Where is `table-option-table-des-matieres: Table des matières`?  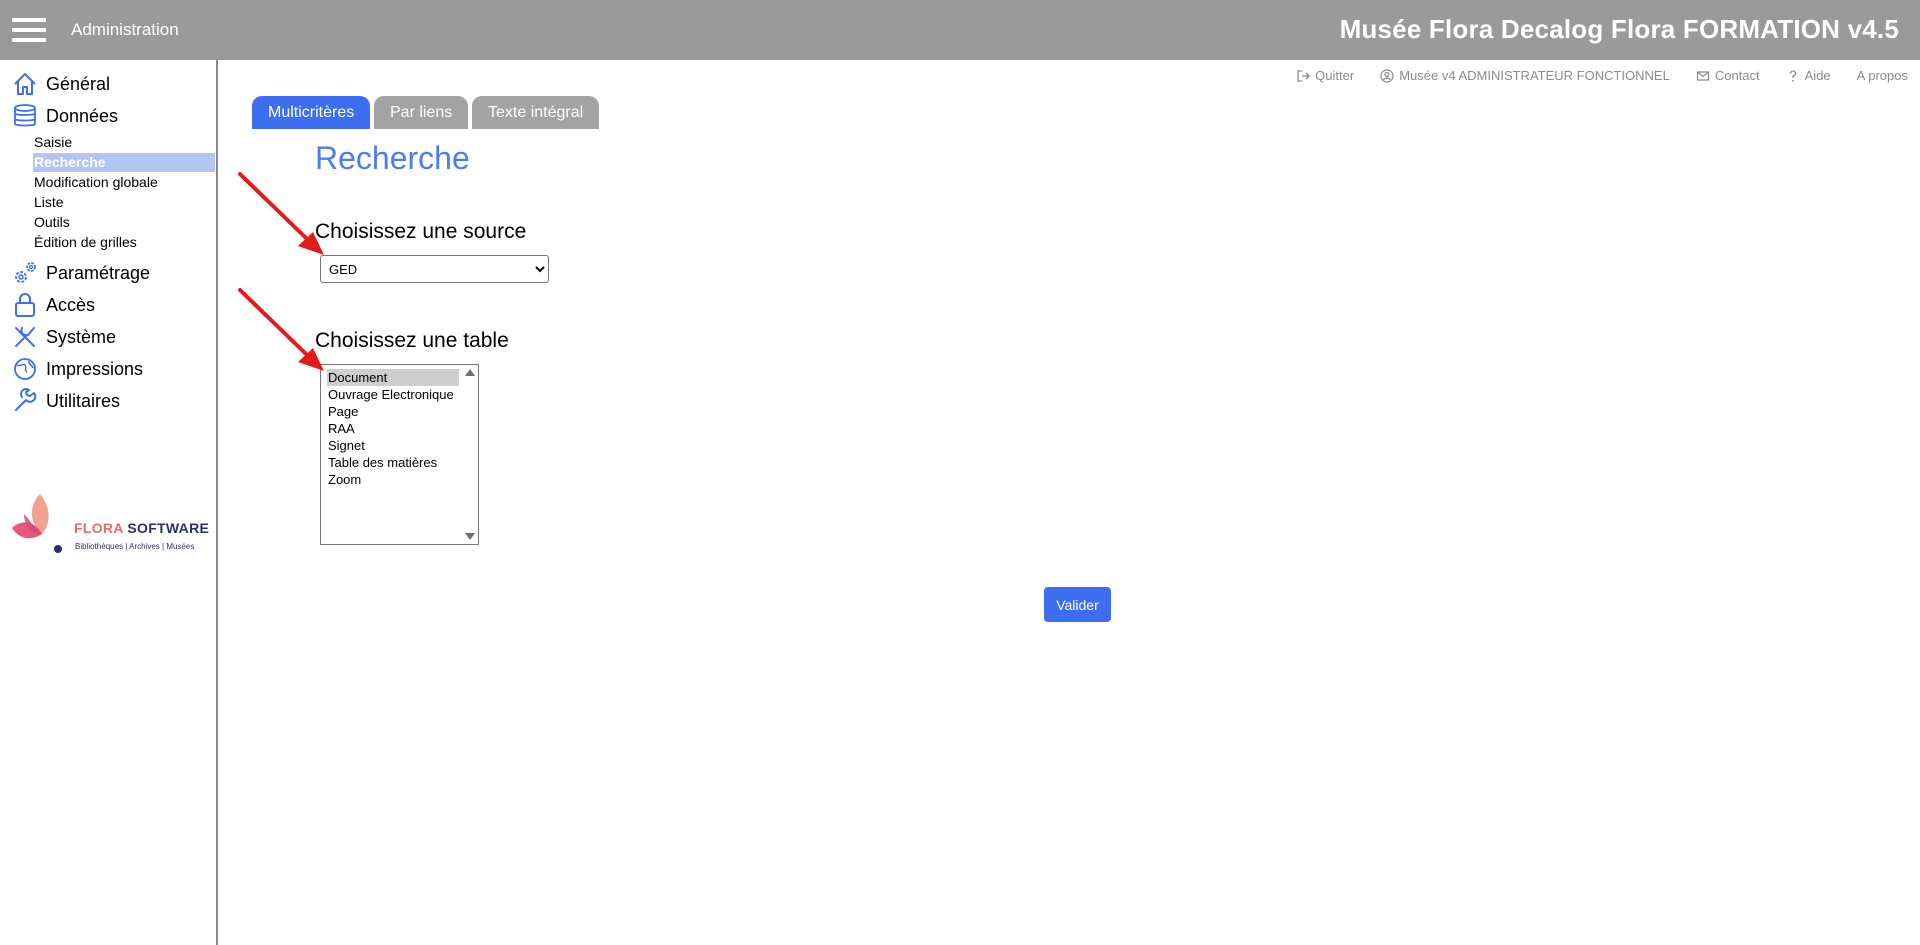
table-option-table-des-matieres: Table des matières is located at coordinates (393, 462).